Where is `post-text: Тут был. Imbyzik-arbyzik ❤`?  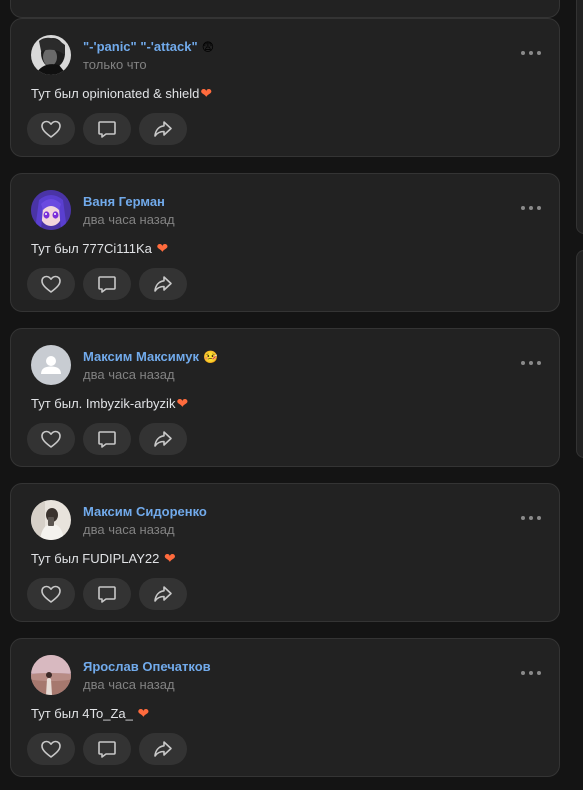
post-text: Тут был. Imbyzik-arbyzik ❤ is located at coordinates (109, 404).